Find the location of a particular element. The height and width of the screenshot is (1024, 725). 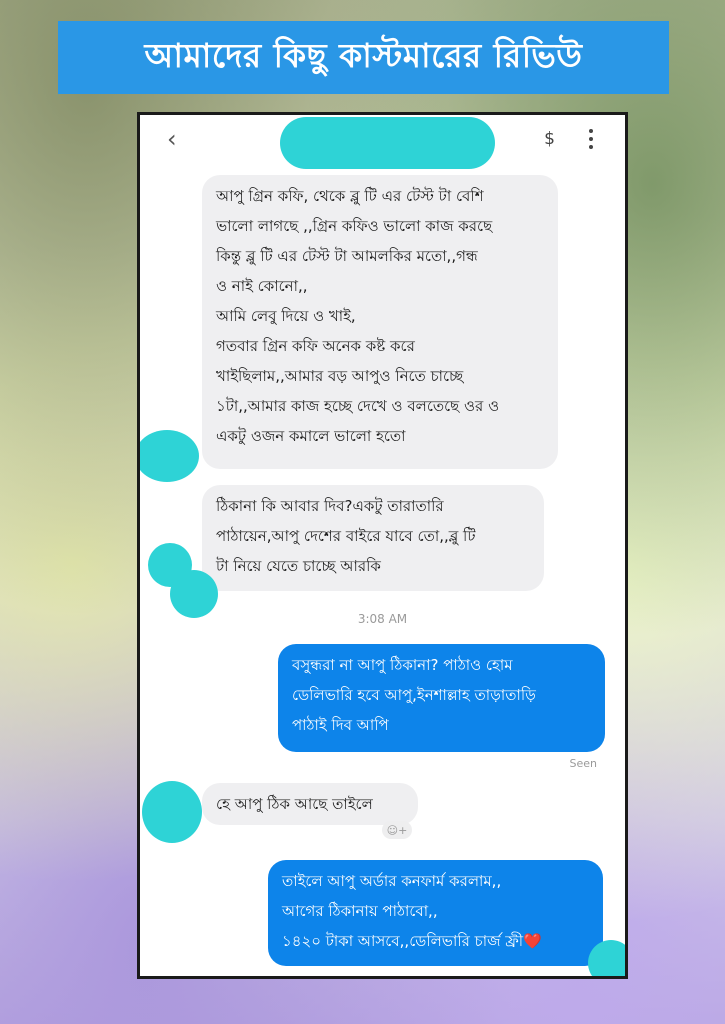

seen-status: Seen is located at coordinates (583, 763).